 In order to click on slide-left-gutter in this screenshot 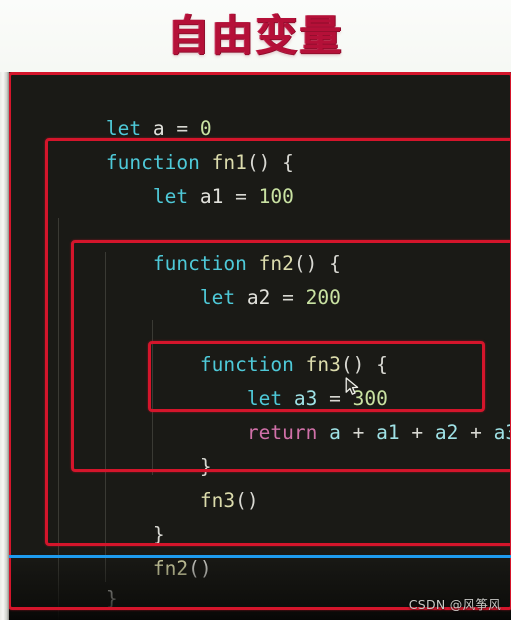, I will do `click(4, 346)`.